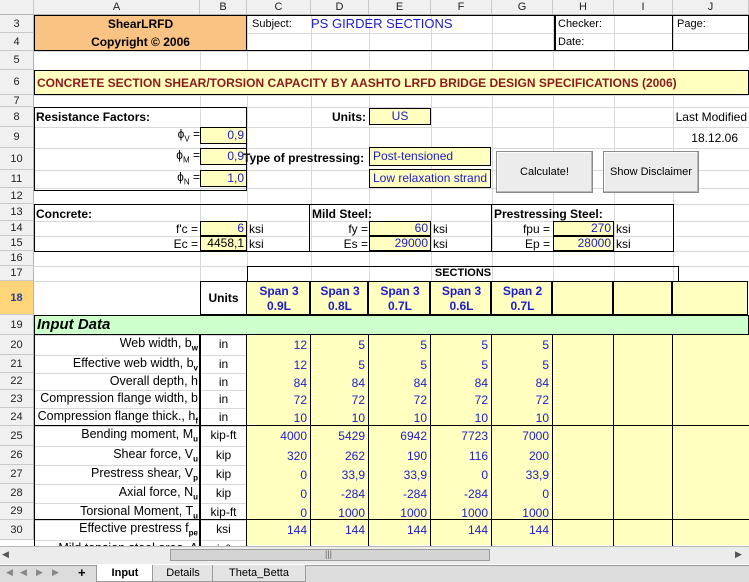 The image size is (749, 582). Describe the element at coordinates (17, 24) in the screenshot. I see `row-header: 3` at that location.